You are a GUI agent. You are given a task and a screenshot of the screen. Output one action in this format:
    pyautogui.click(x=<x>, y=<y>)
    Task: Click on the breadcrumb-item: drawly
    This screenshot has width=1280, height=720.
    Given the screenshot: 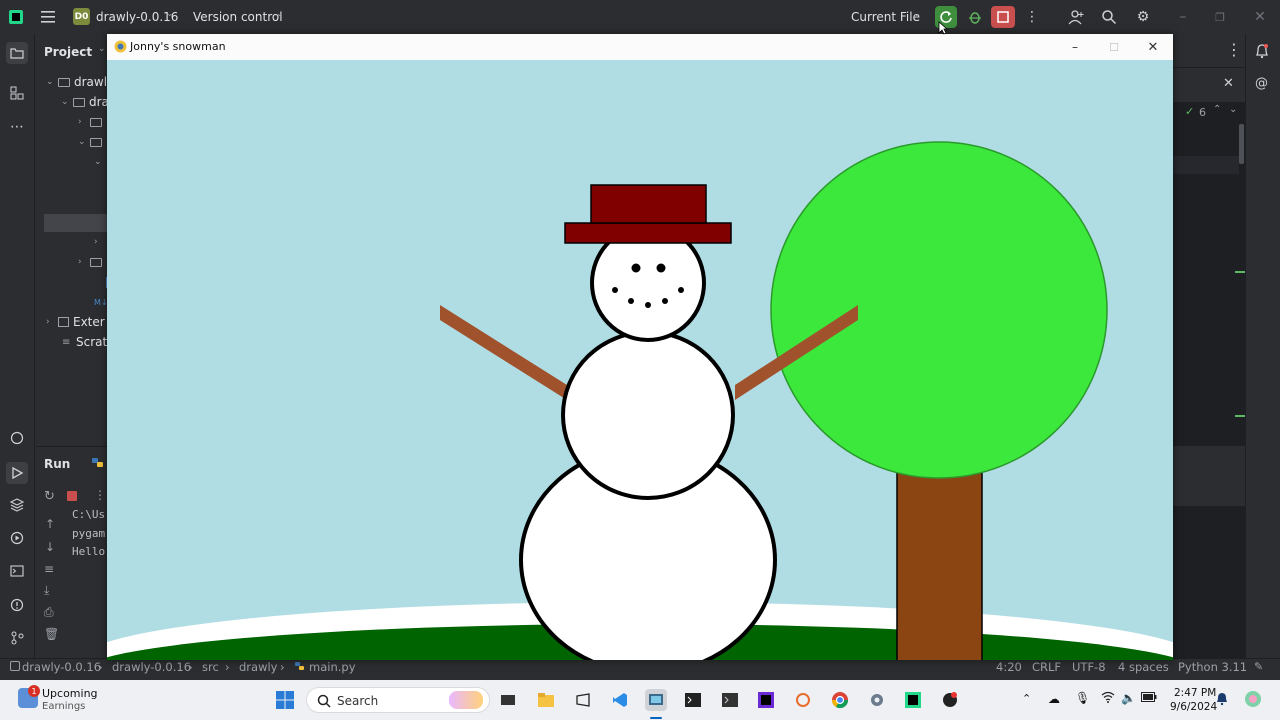 What is the action you would take?
    pyautogui.click(x=258, y=667)
    